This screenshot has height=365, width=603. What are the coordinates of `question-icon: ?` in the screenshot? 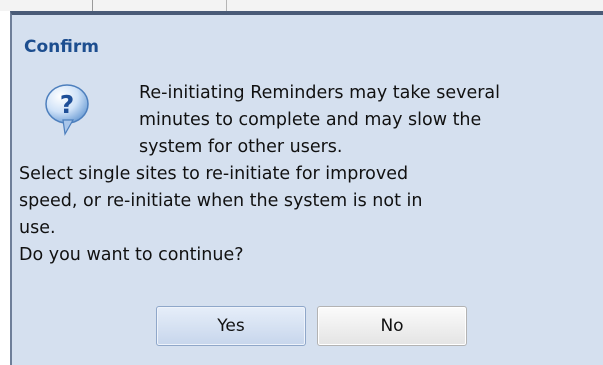 It's located at (67, 110).